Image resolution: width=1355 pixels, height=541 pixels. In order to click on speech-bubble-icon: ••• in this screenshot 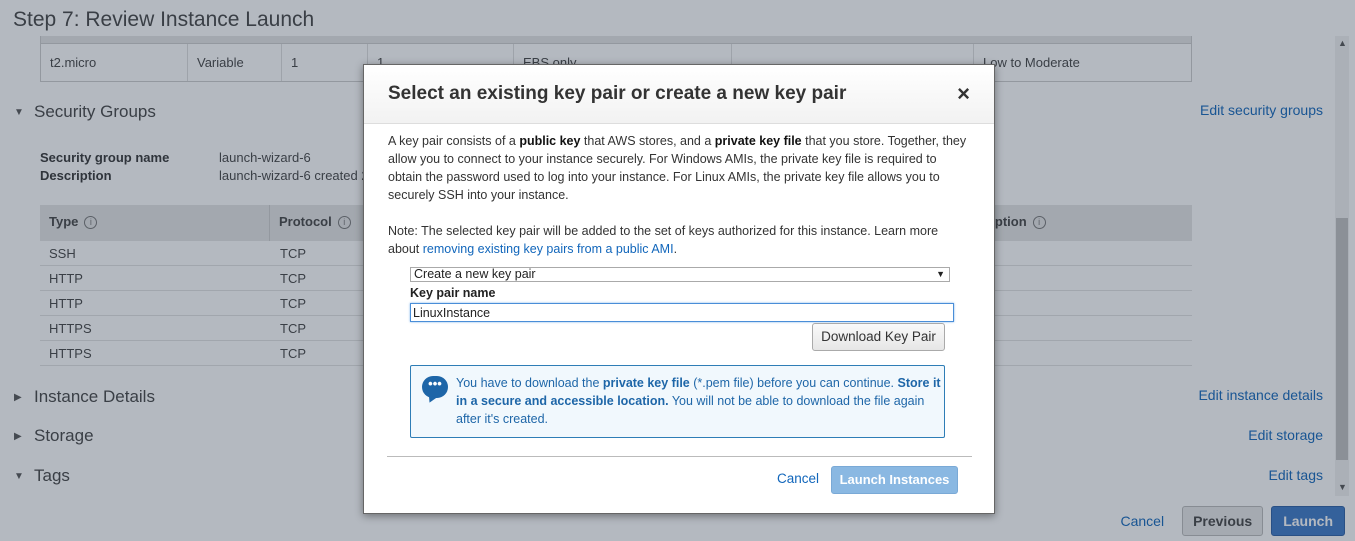, I will do `click(435, 387)`.